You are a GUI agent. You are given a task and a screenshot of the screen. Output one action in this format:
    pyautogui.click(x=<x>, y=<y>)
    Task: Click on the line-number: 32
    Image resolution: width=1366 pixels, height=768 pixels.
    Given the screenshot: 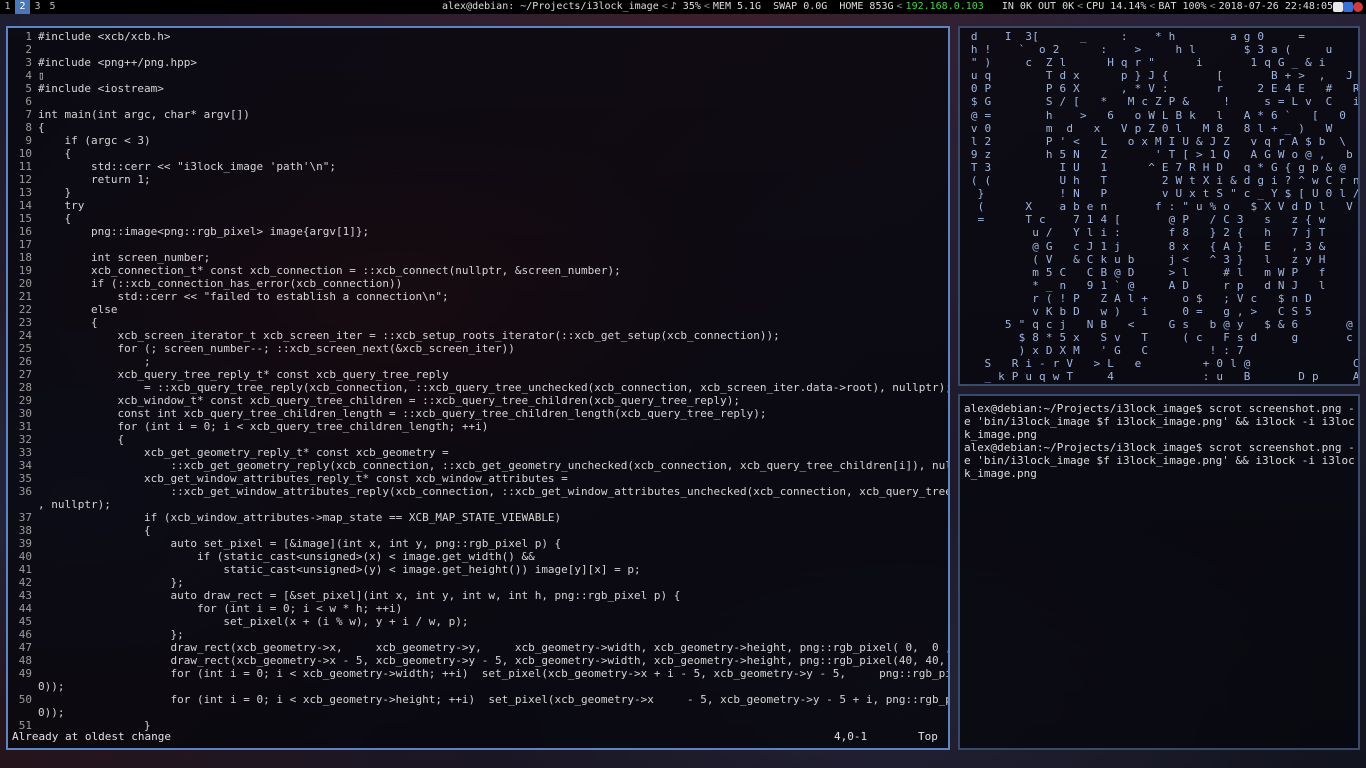 What is the action you would take?
    pyautogui.click(x=25, y=439)
    